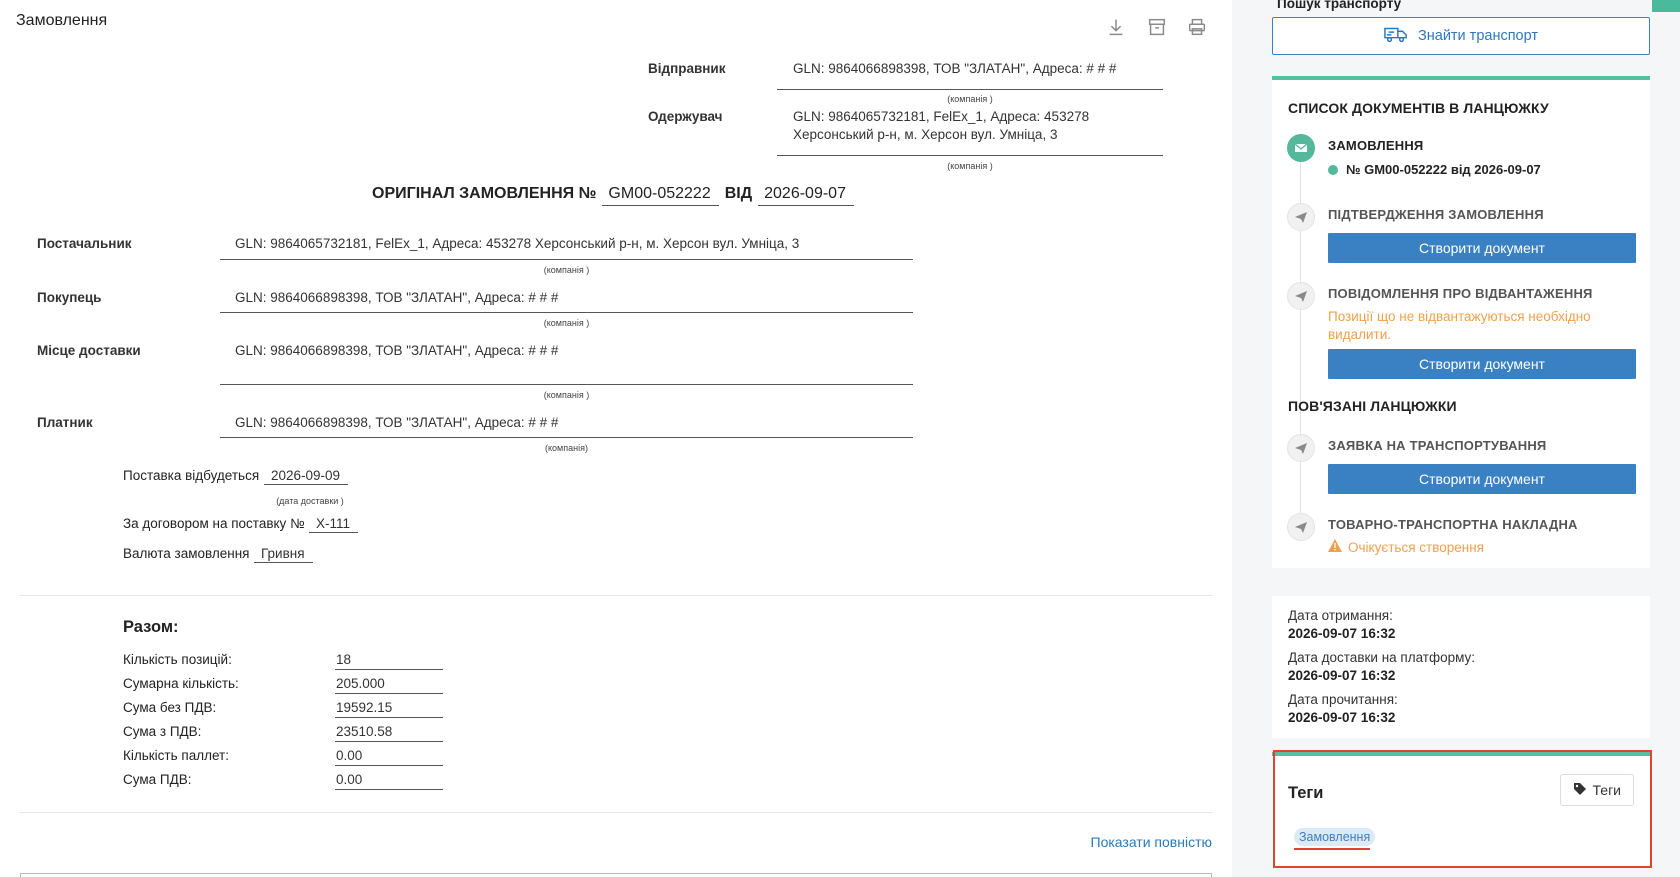 The height and width of the screenshot is (877, 1680). Describe the element at coordinates (89, 350) in the screenshot. I see `delivery-place-label: Місце доставки` at that location.